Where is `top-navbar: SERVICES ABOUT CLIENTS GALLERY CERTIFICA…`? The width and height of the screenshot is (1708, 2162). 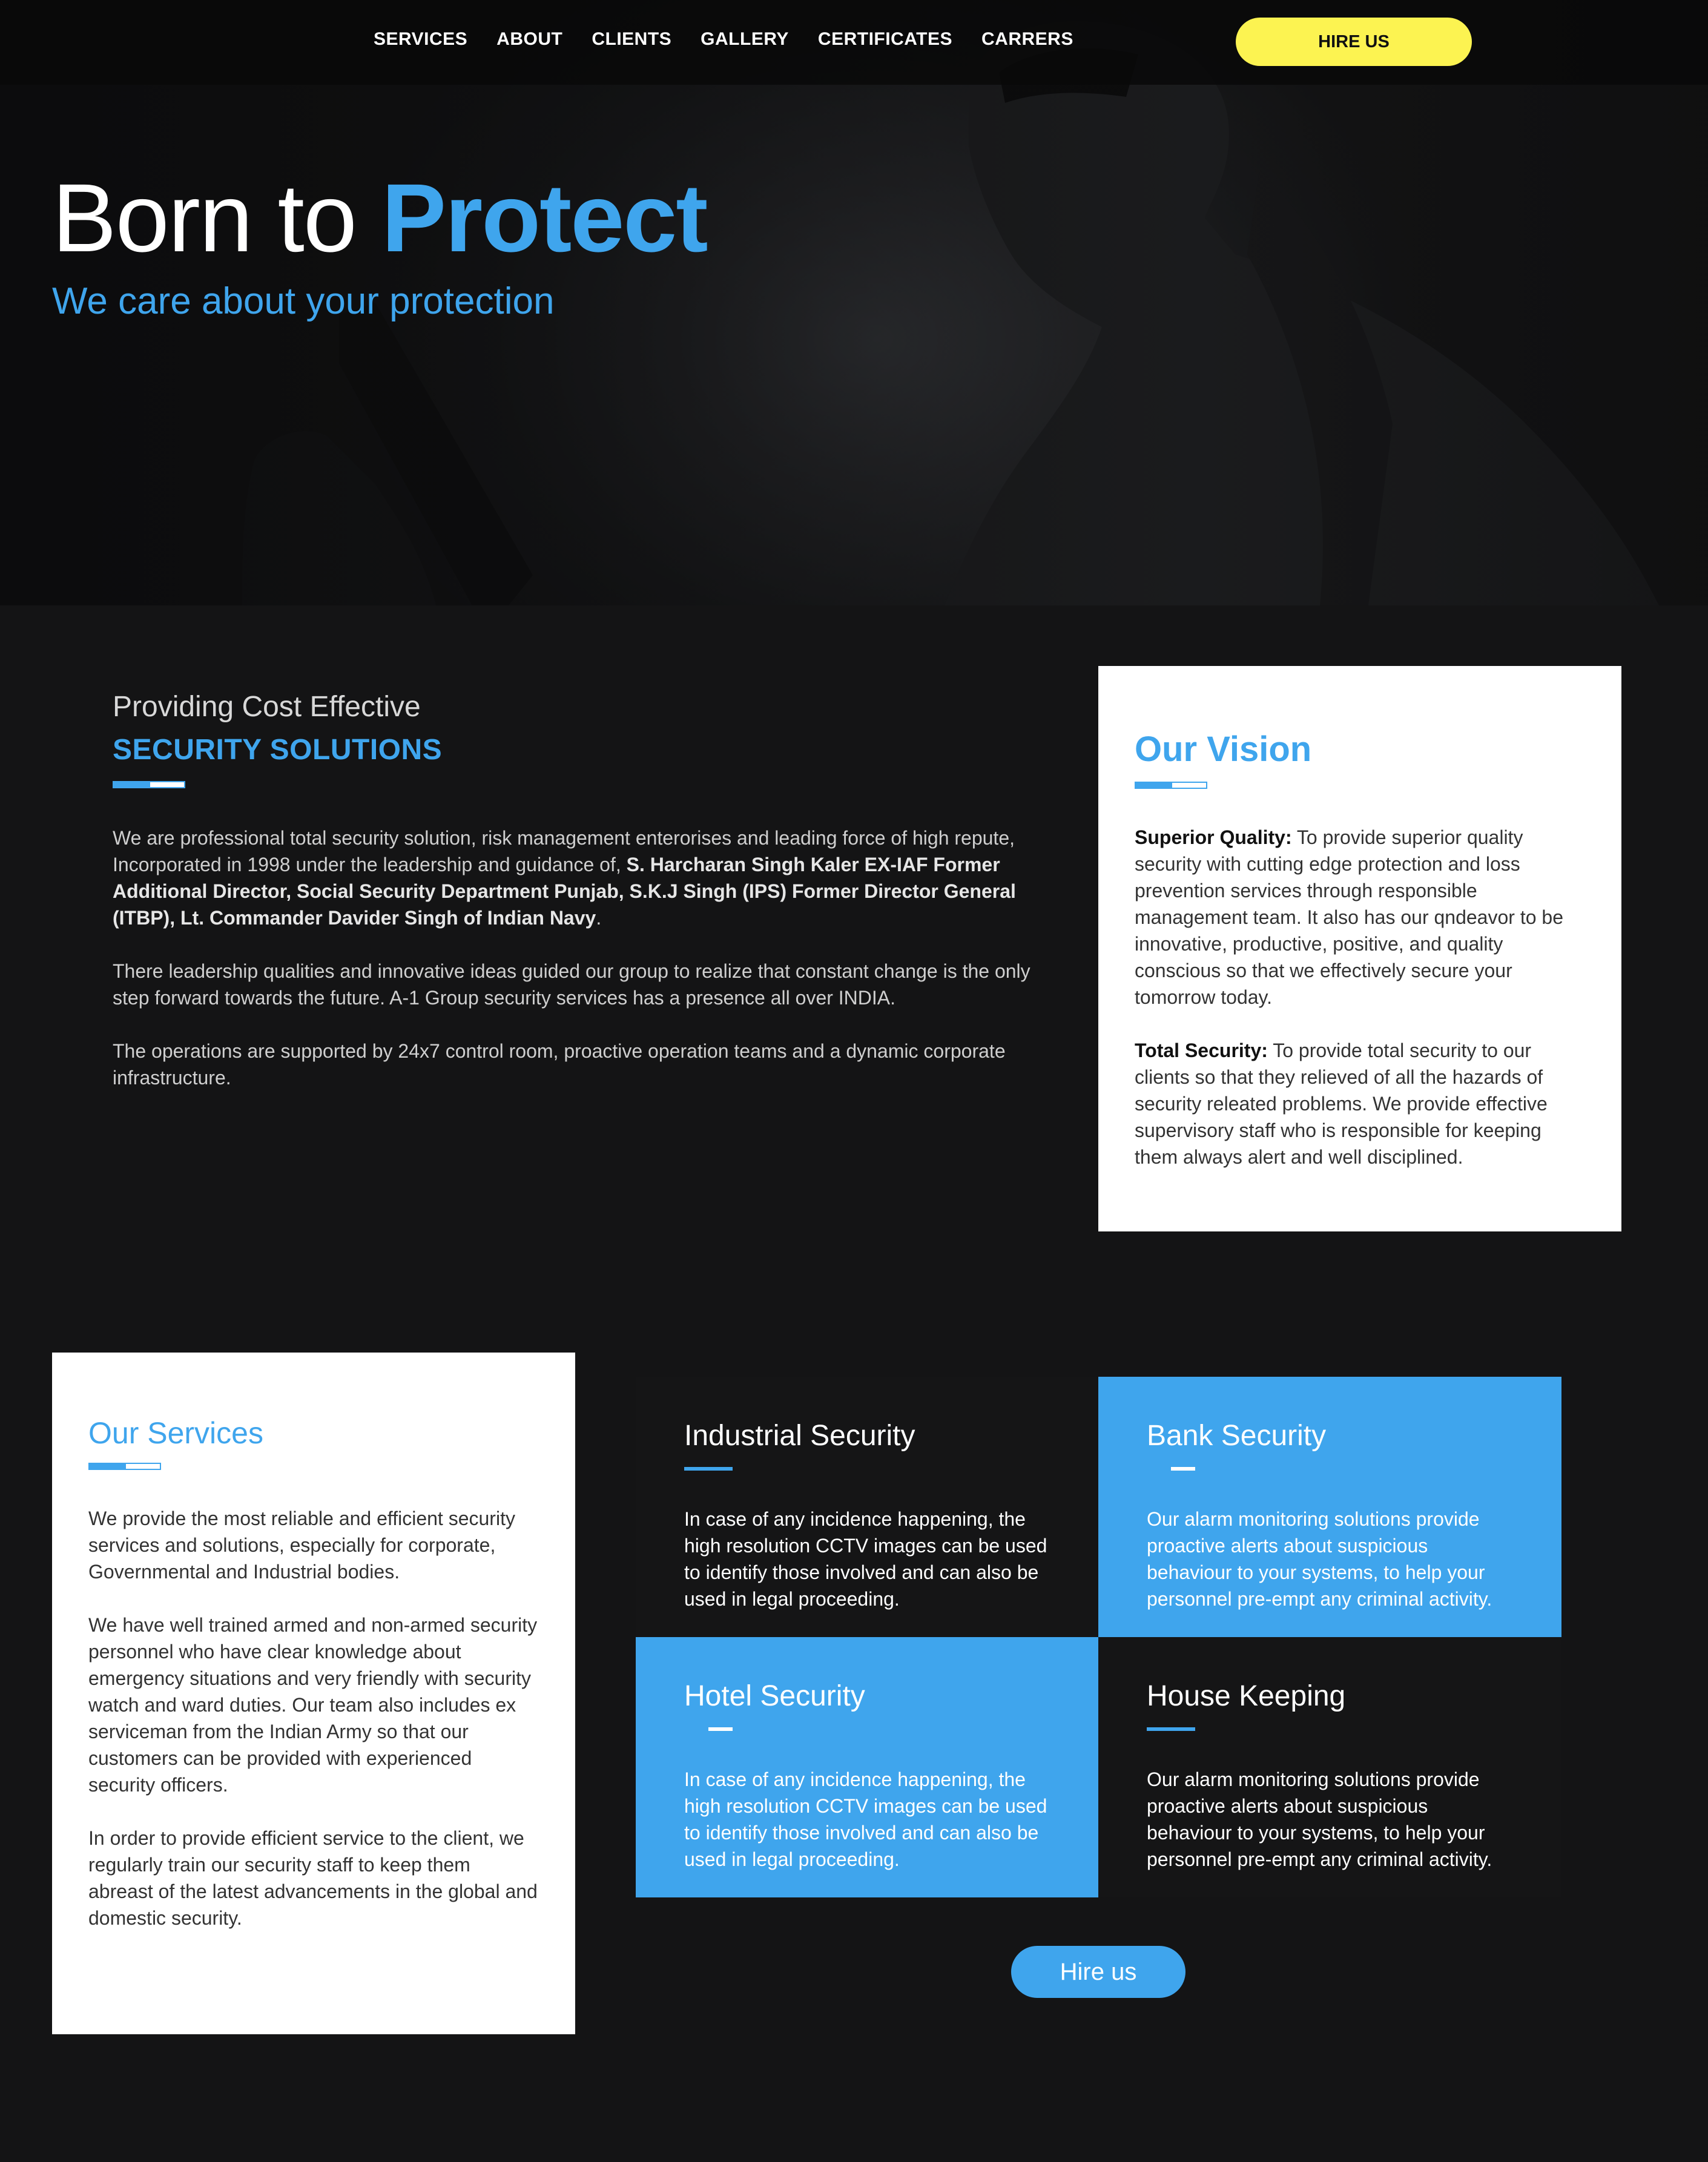
top-navbar: SERVICES ABOUT CLIENTS GALLERY CERTIFICA… is located at coordinates (854, 42).